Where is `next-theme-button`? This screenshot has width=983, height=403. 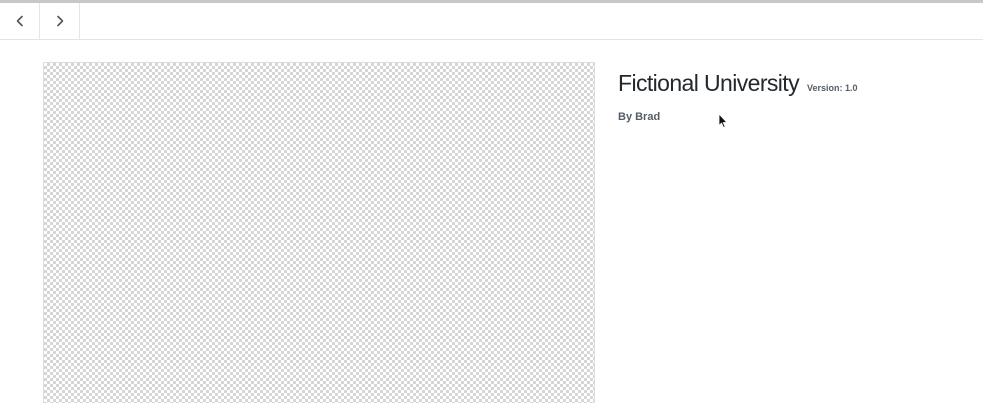
next-theme-button is located at coordinates (60, 21).